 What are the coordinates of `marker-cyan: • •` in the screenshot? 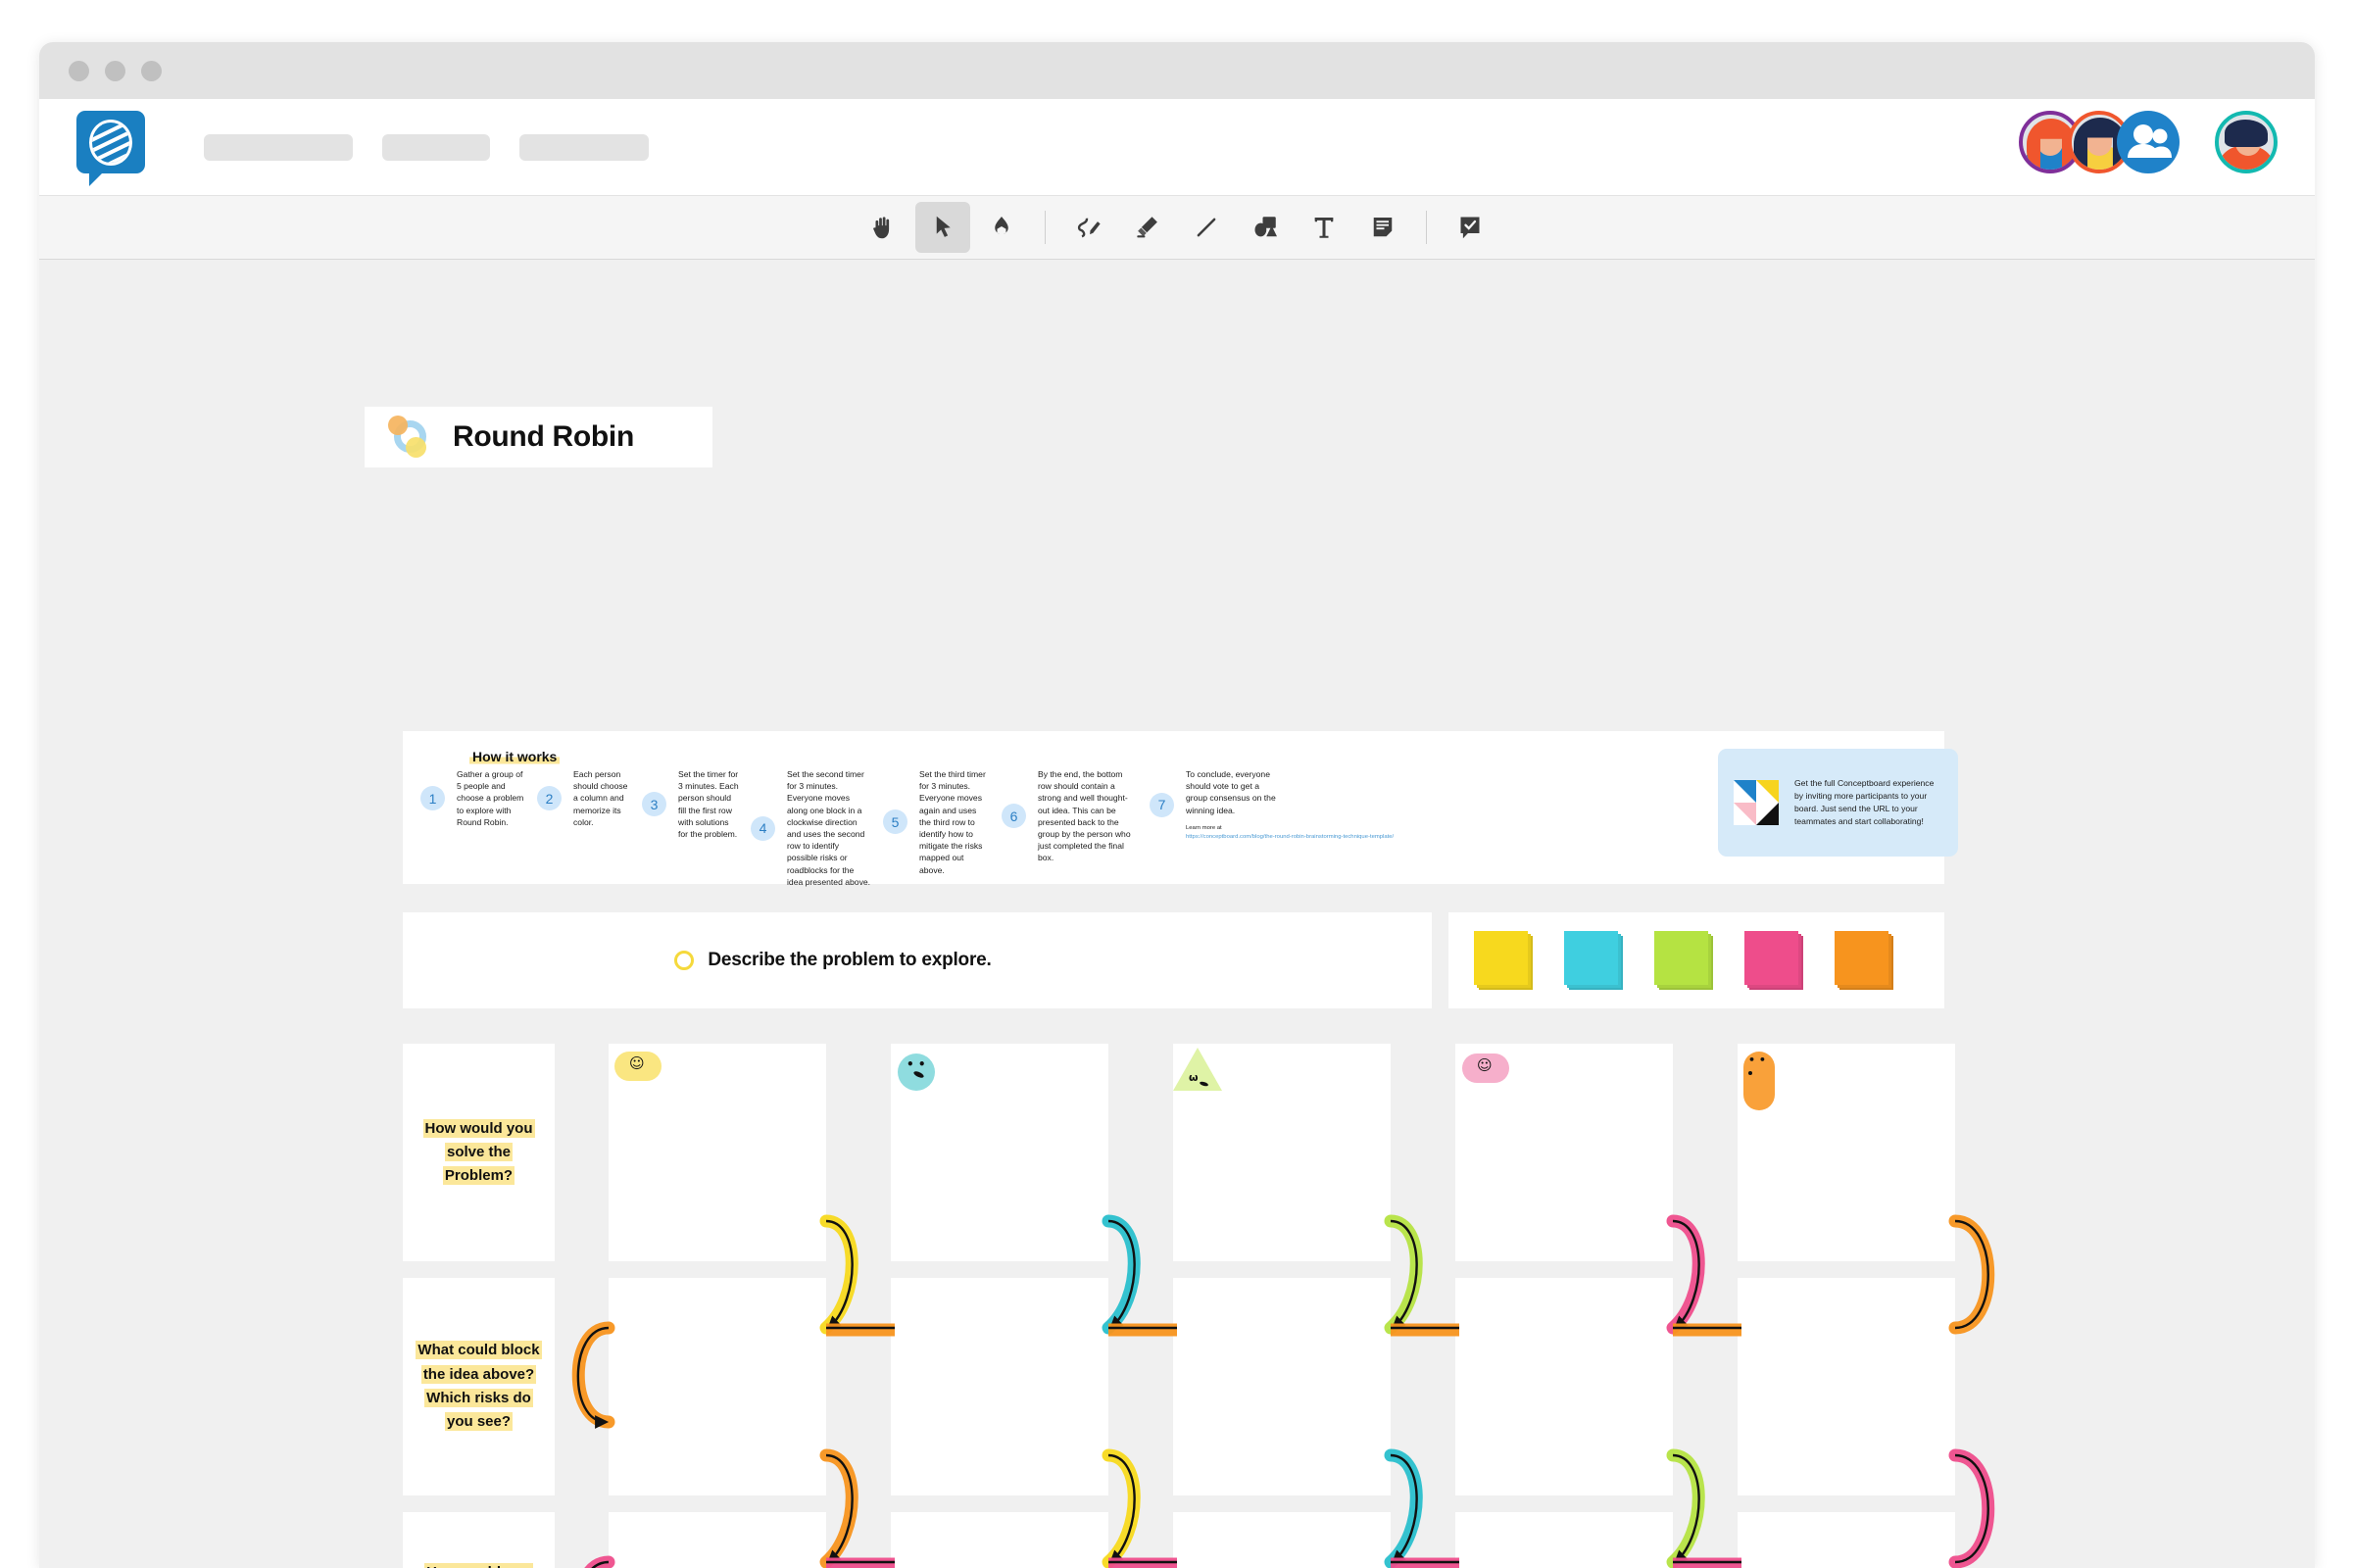 It's located at (917, 1072).